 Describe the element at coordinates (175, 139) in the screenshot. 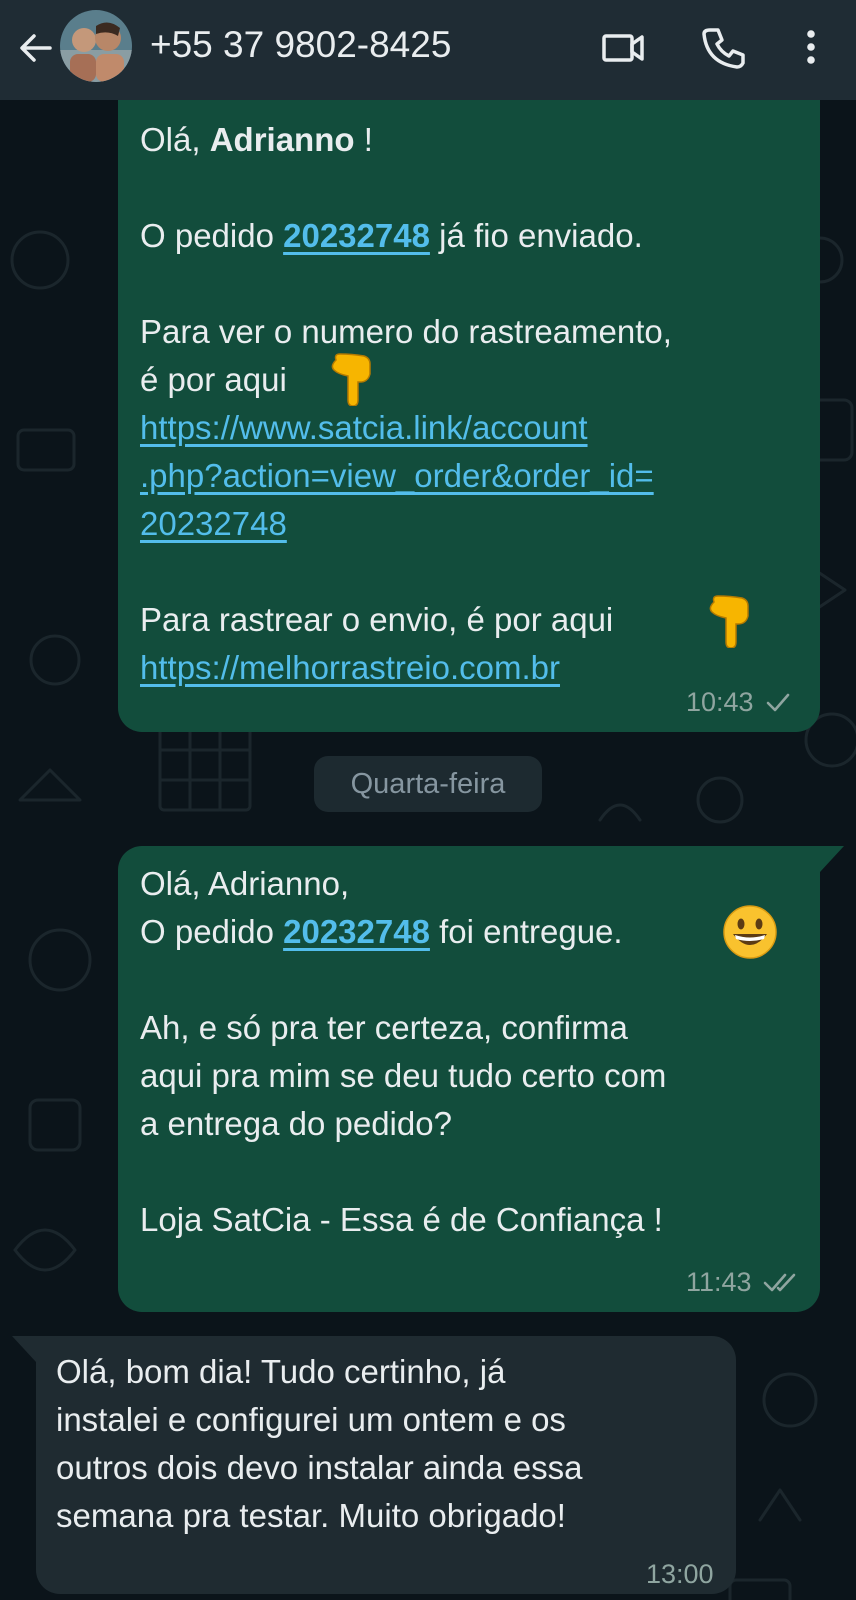

I see `message-text: Olá,` at that location.